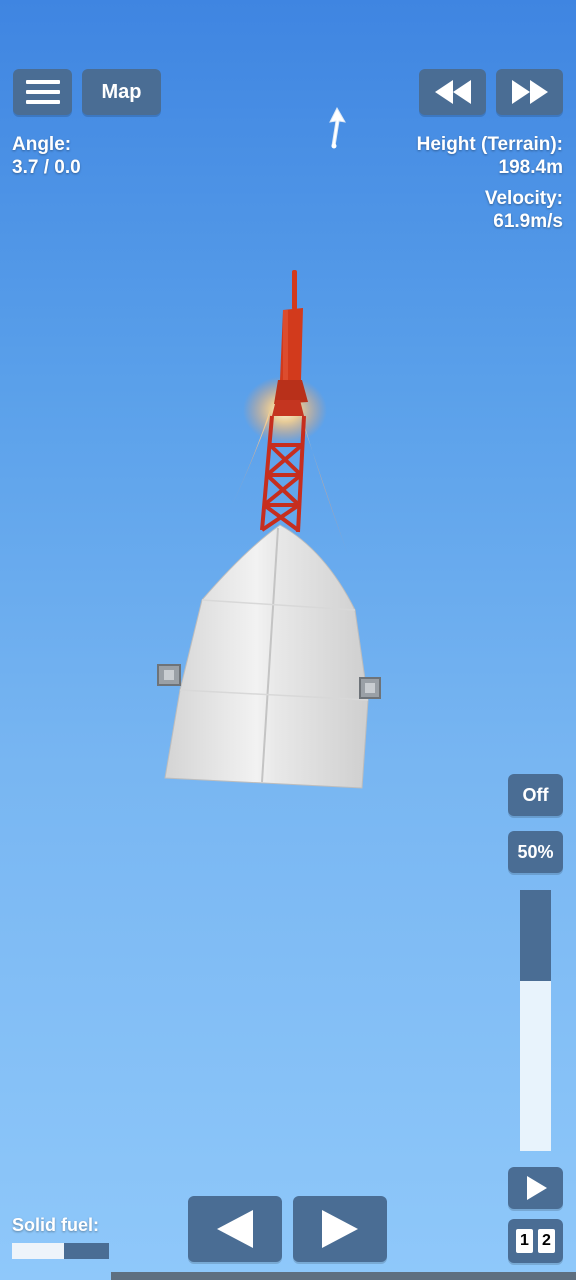 Image resolution: width=576 pixels, height=1280 pixels. What do you see at coordinates (46, 167) in the screenshot?
I see `angle-value: 3.7 / 0.0` at bounding box center [46, 167].